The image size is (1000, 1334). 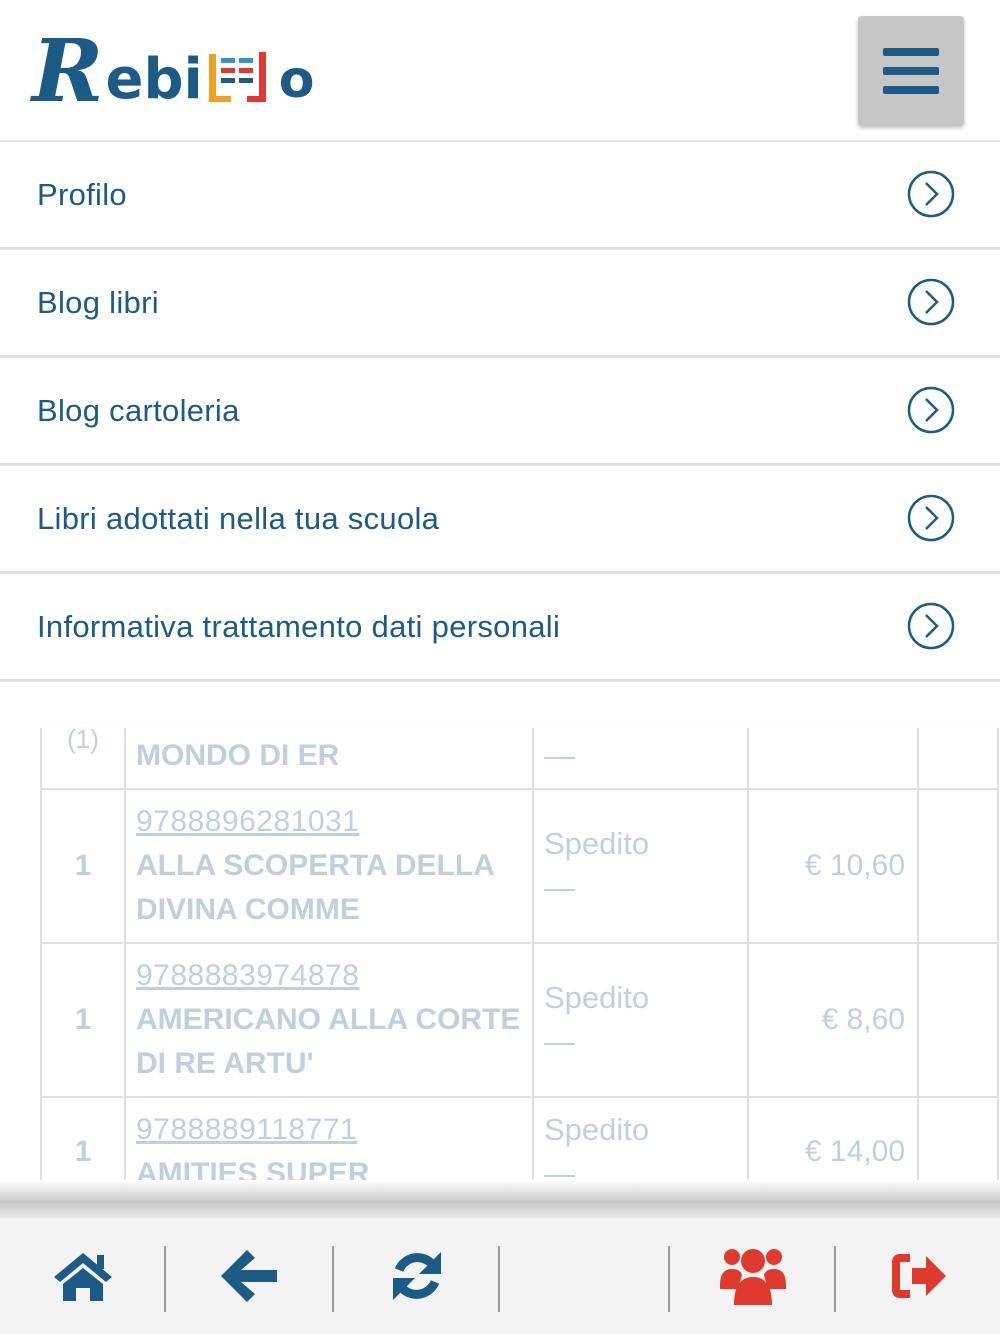 I want to click on bottom-bar-shadow, so click(x=500, y=1200).